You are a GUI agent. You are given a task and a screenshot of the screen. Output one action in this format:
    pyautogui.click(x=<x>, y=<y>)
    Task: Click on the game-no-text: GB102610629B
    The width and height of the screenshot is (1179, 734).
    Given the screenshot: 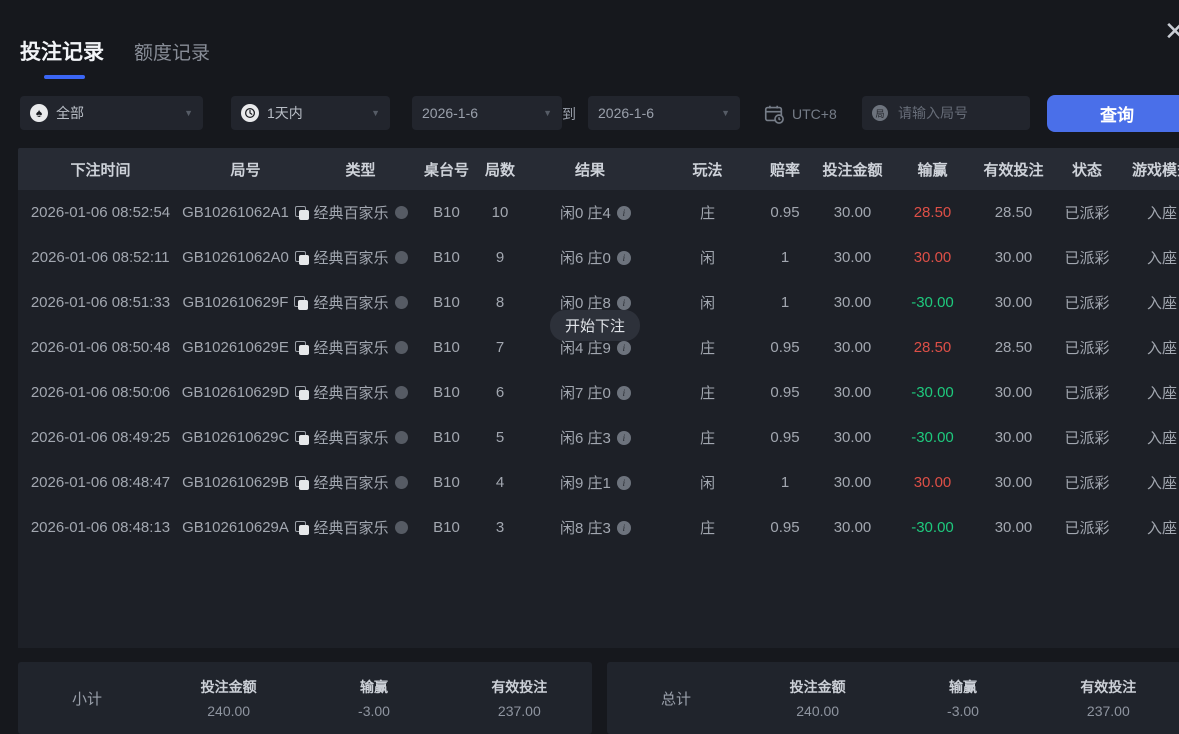 What is the action you would take?
    pyautogui.click(x=235, y=482)
    